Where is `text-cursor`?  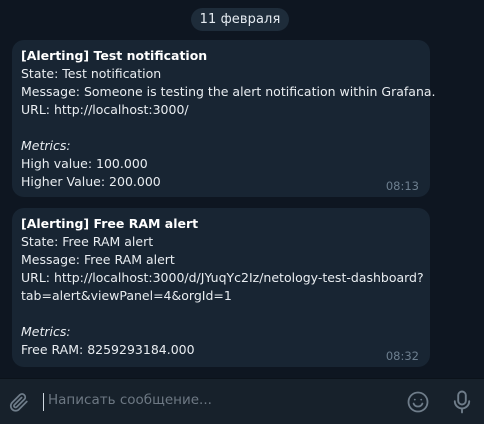
text-cursor is located at coordinates (43, 402).